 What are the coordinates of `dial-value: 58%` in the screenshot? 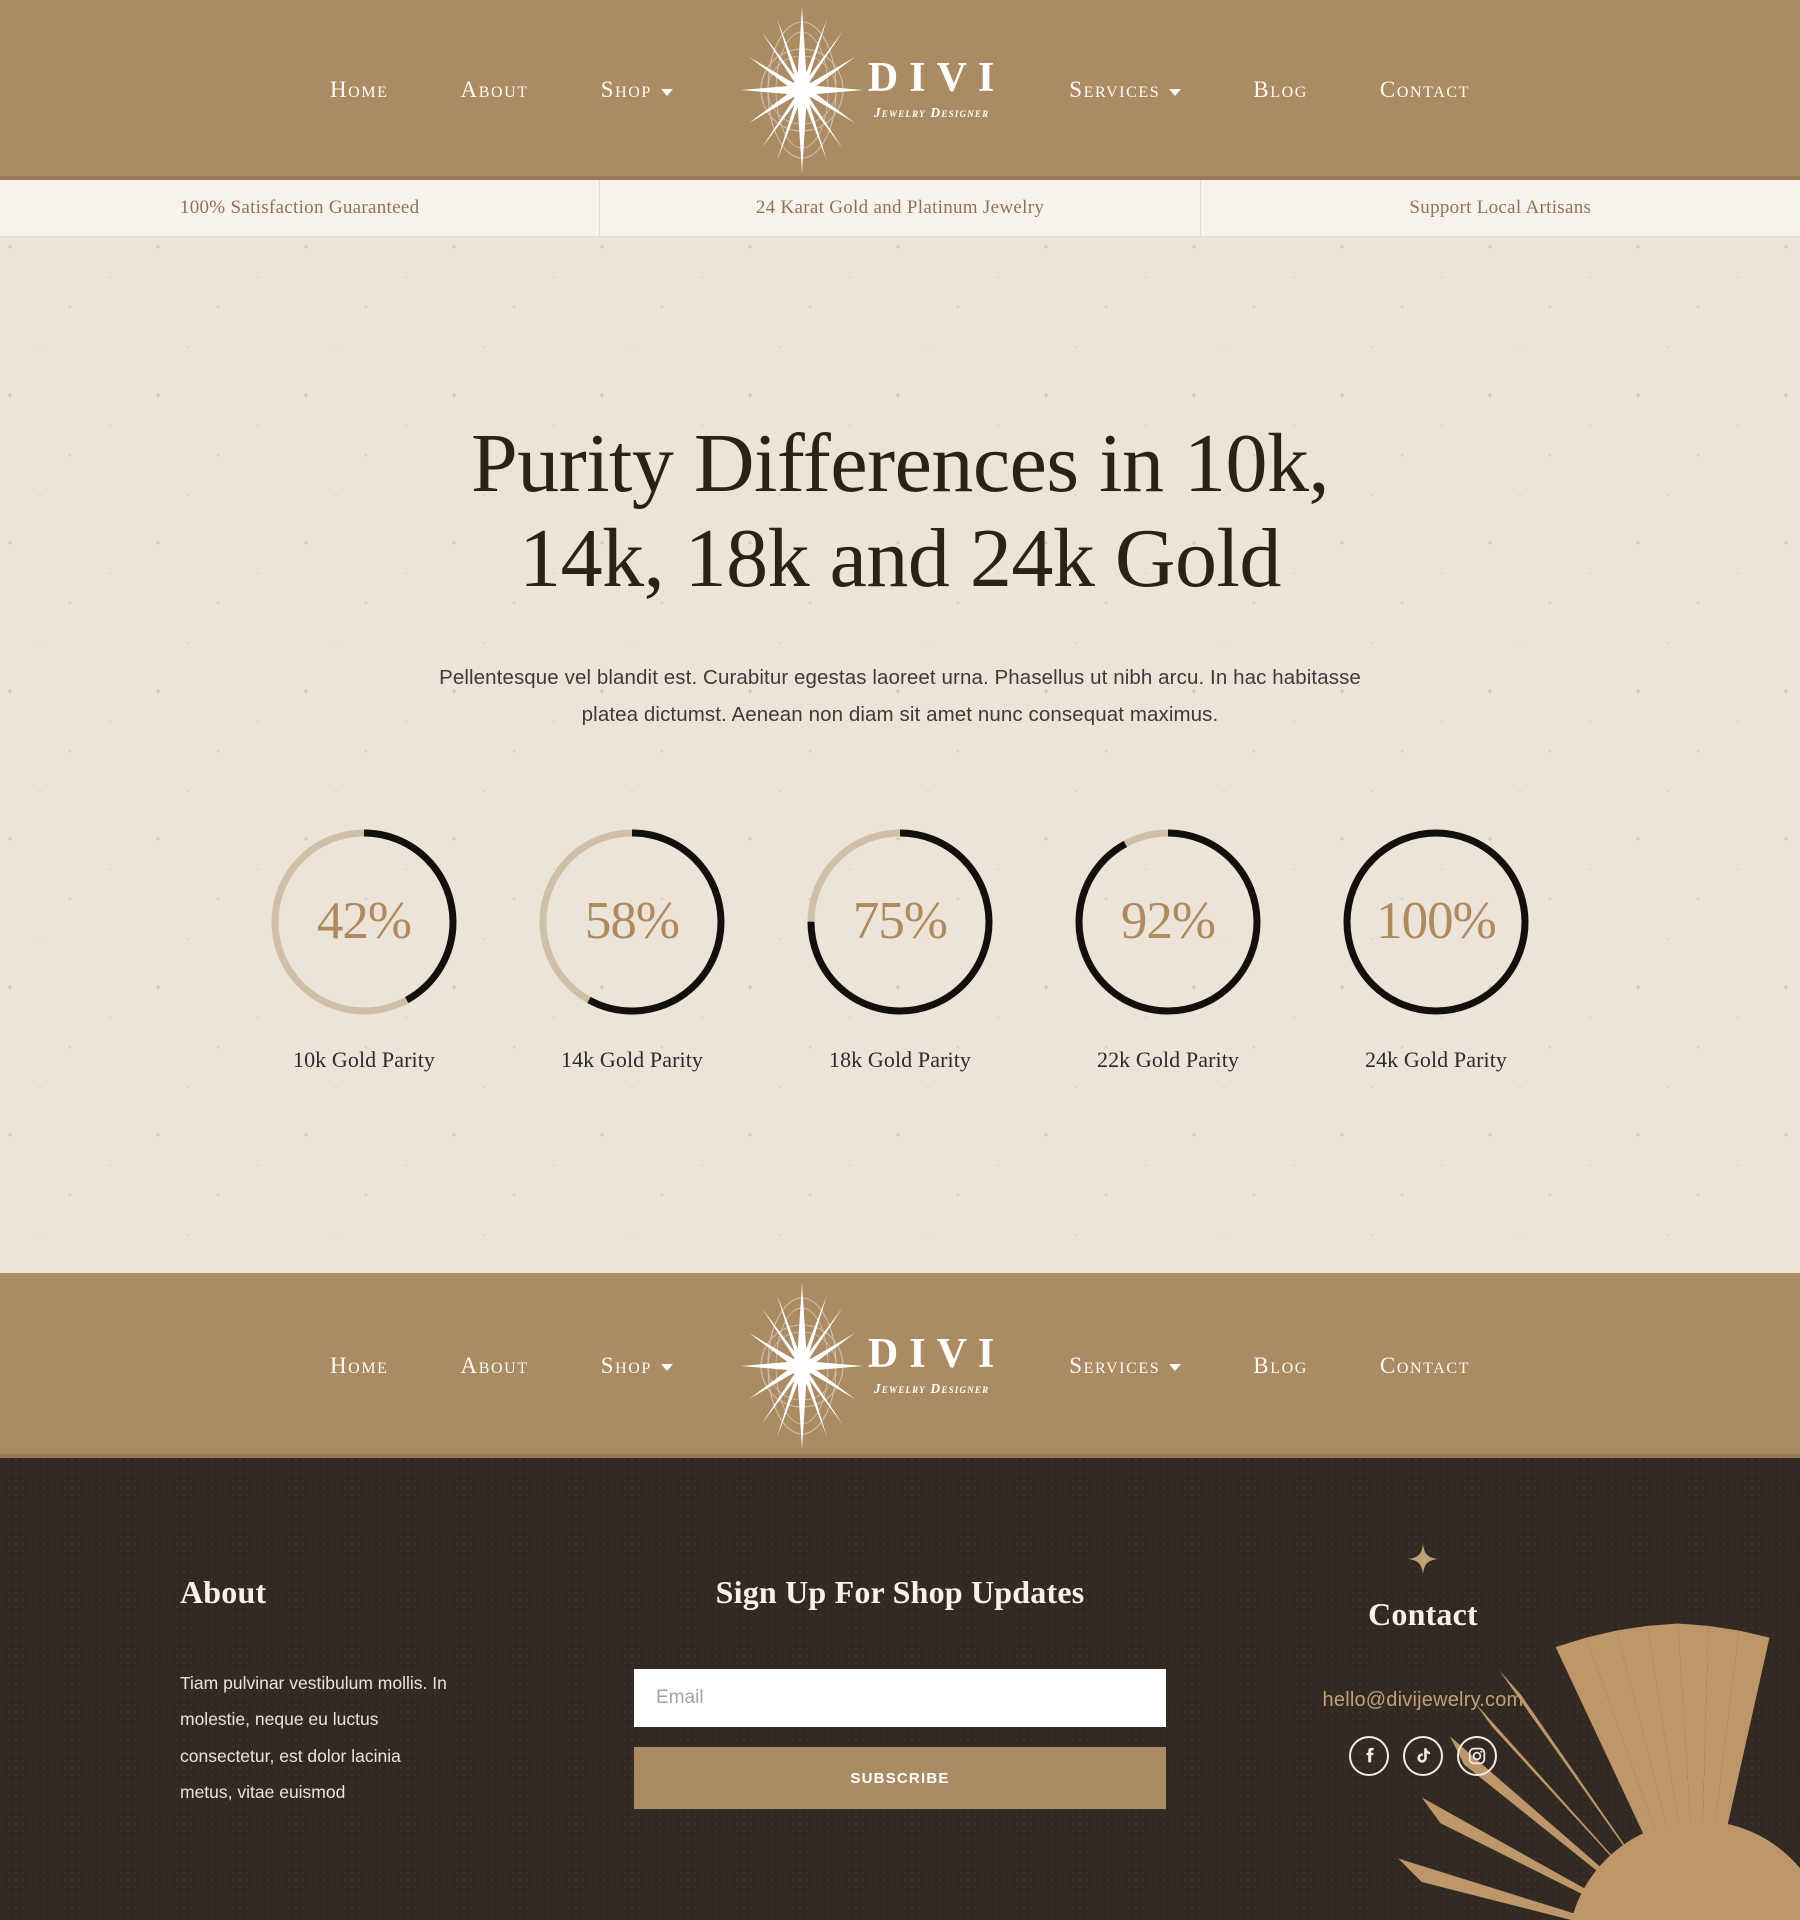 It's located at (632, 920).